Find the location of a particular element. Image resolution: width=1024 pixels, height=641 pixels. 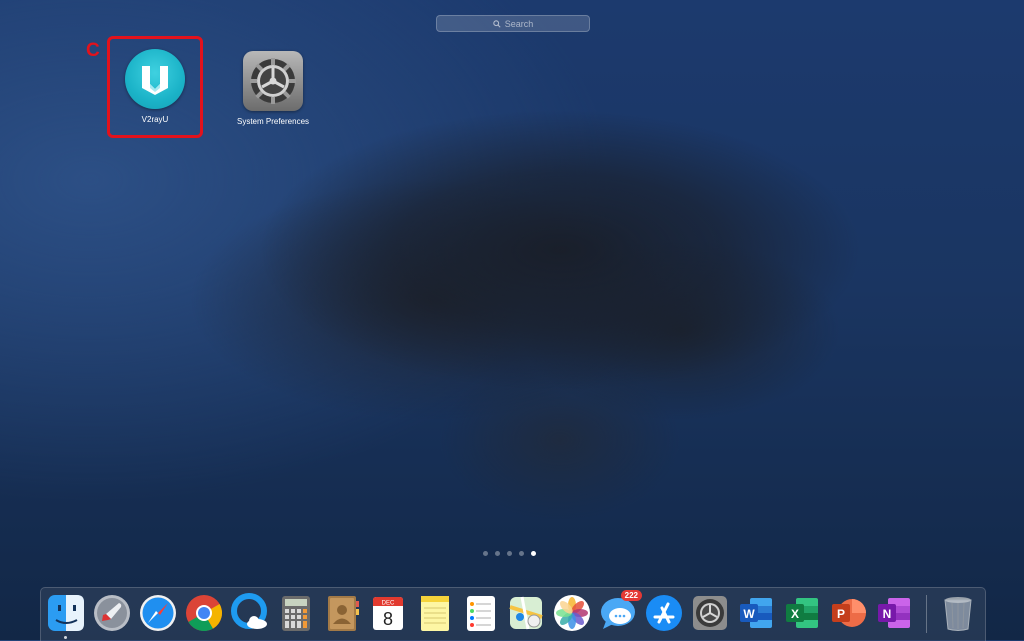

app-v2rayu: V2rayU is located at coordinates (155, 86).